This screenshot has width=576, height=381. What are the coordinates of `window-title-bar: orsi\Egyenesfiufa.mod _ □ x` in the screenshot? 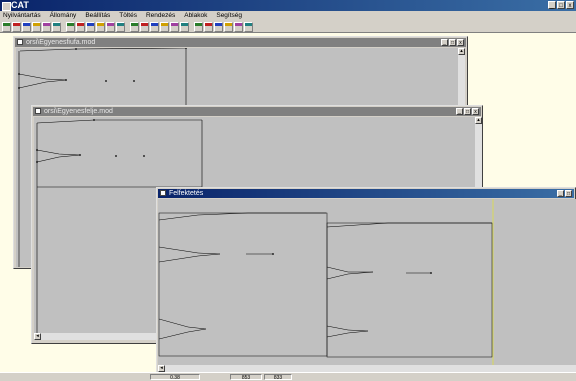 It's located at (240, 42).